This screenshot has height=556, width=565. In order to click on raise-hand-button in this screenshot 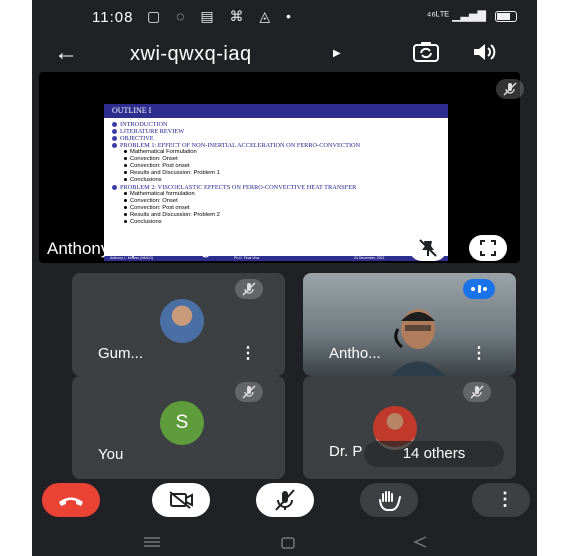, I will do `click(389, 500)`.